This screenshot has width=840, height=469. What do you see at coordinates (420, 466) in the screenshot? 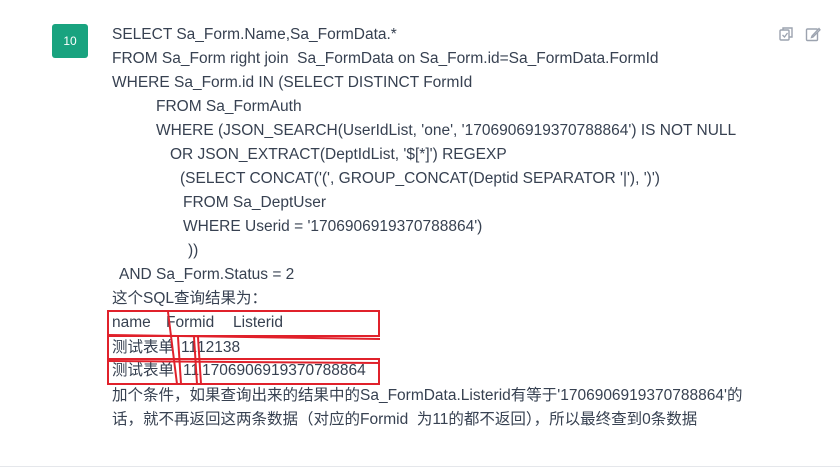
I see `divider` at bounding box center [420, 466].